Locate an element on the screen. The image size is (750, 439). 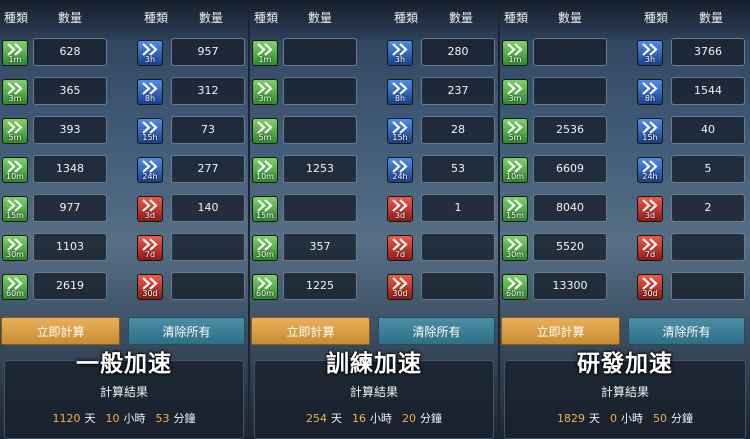
quantity-input: 312 is located at coordinates (208, 91).